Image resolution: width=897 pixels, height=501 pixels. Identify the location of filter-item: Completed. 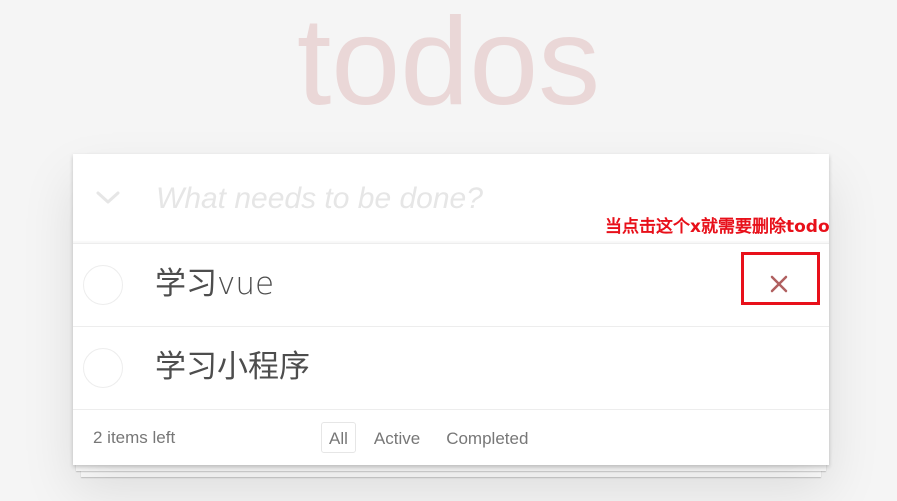
(487, 437).